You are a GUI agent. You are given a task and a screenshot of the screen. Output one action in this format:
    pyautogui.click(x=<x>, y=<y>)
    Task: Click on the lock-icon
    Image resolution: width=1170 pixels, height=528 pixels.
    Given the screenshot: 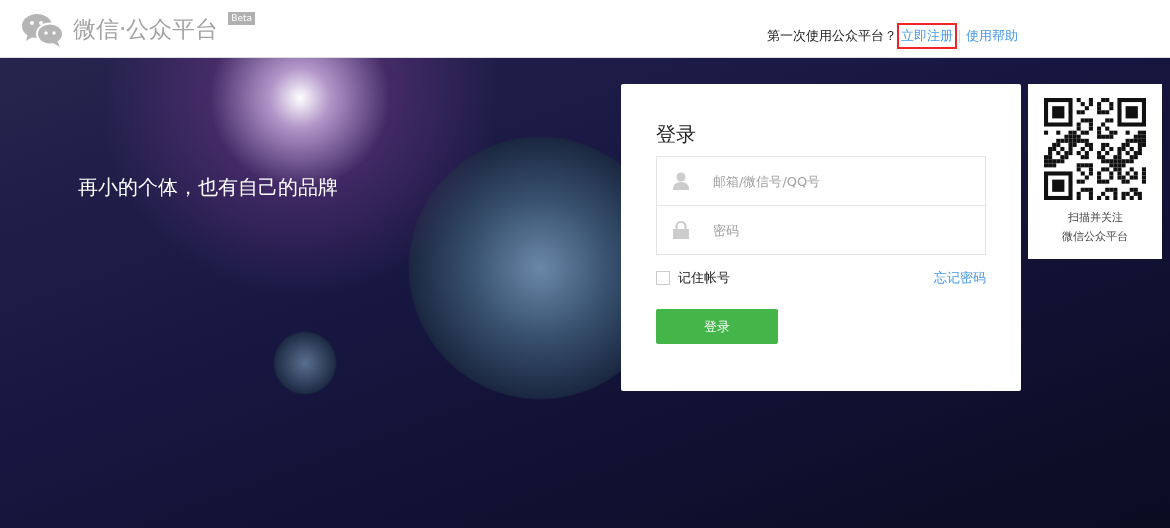 What is the action you would take?
    pyautogui.click(x=681, y=230)
    